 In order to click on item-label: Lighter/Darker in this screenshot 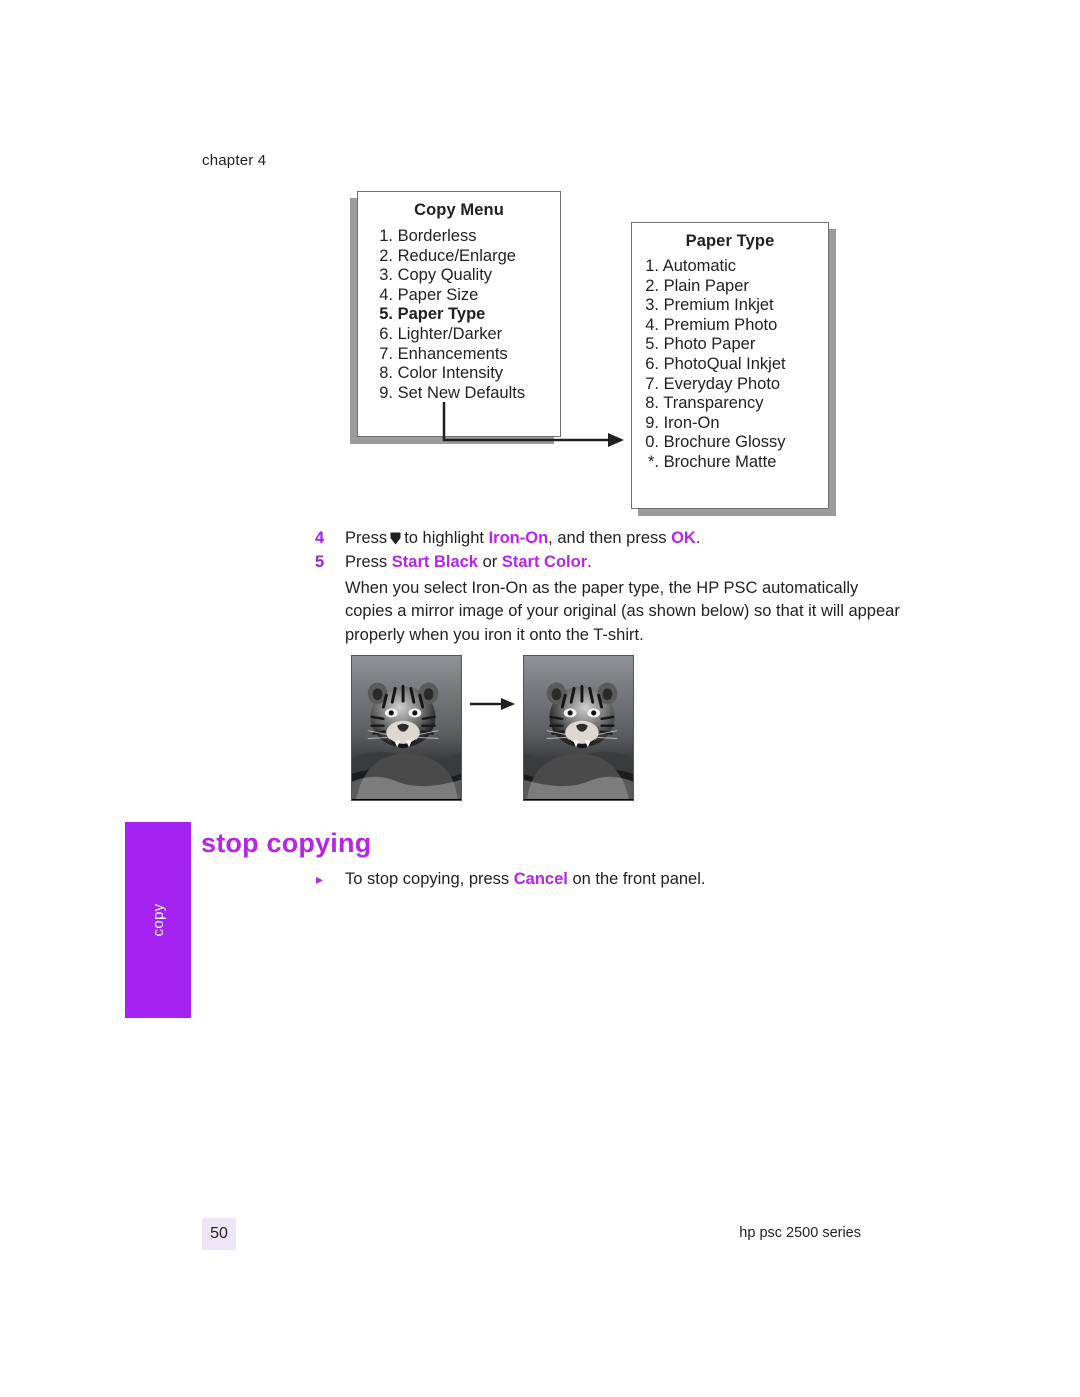, I will do `click(450, 333)`.